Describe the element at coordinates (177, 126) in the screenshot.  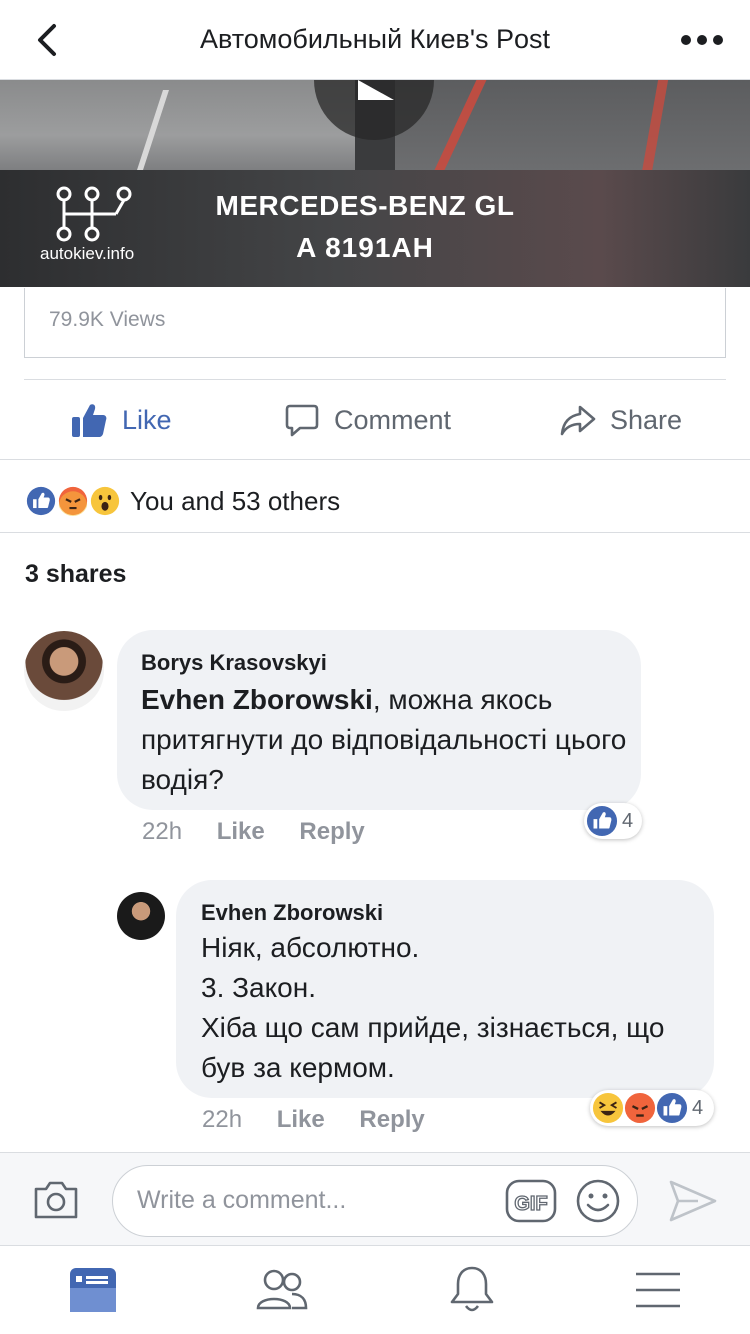
I see `video-frame-left` at that location.